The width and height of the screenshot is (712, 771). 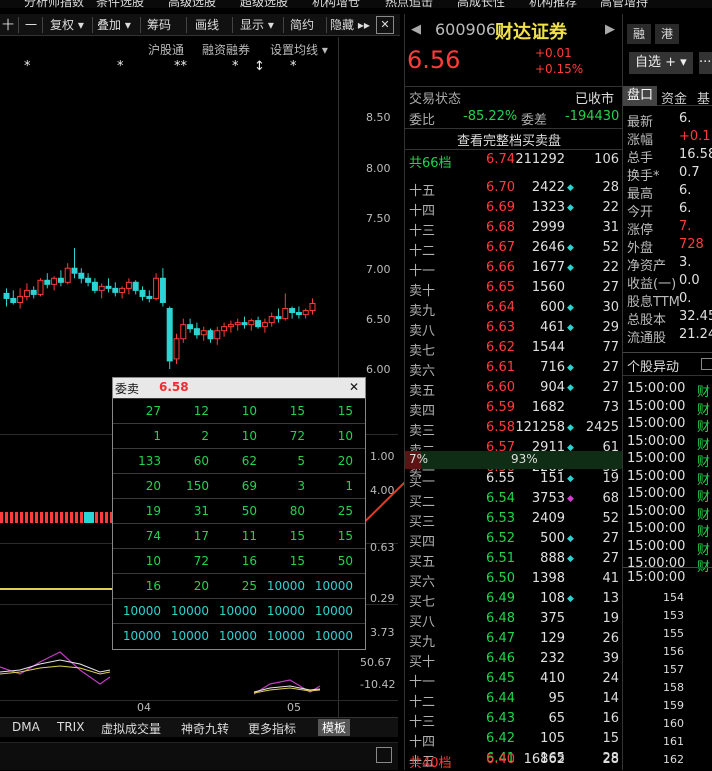 I want to click on adjust-dropdown: 复权 ▾, so click(x=67, y=25).